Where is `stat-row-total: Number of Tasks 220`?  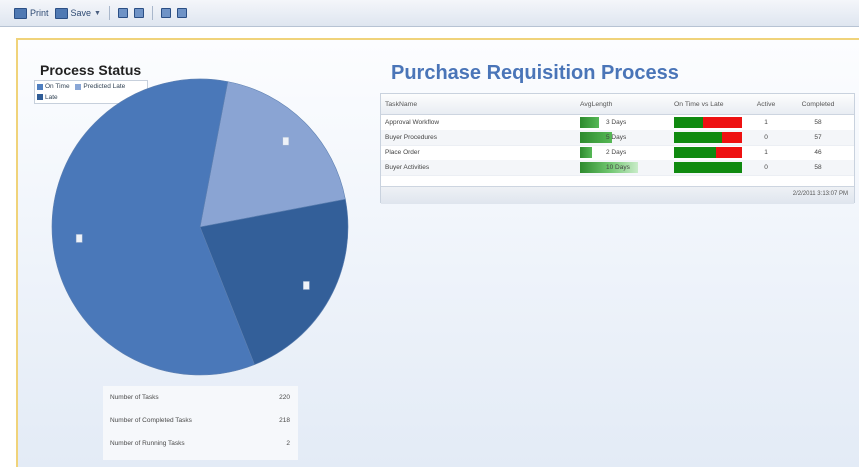
stat-row-total: Number of Tasks 220 is located at coordinates (200, 397).